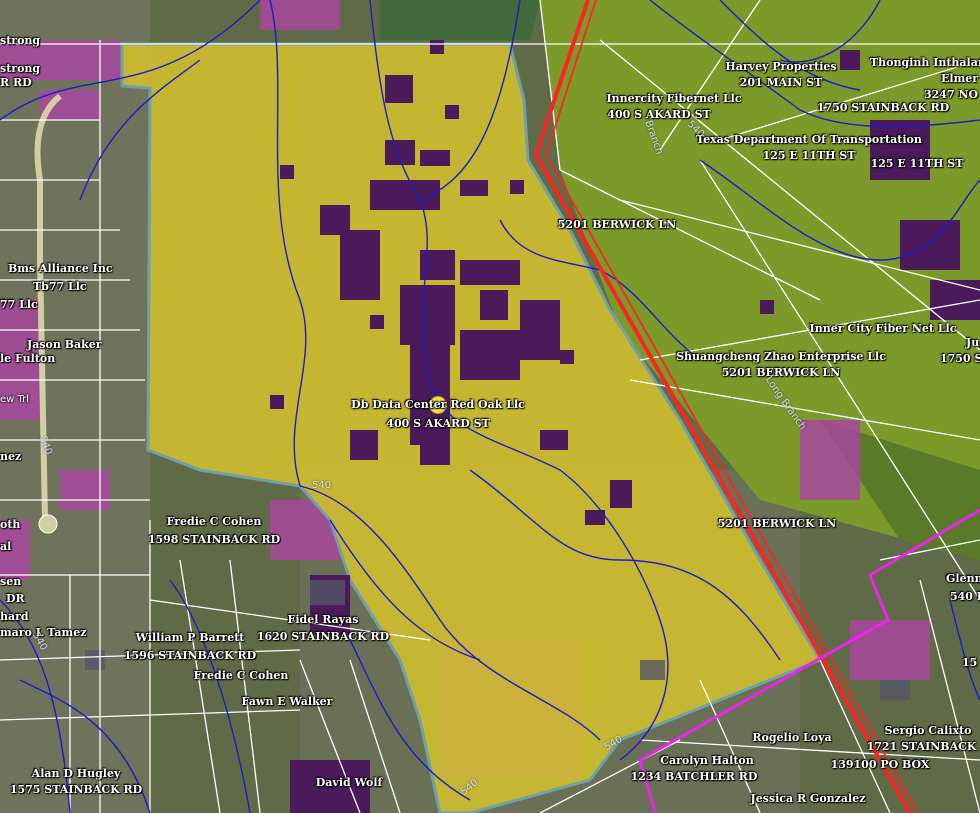  I want to click on parcel-owner-label: Carolyn Halton, so click(707, 760).